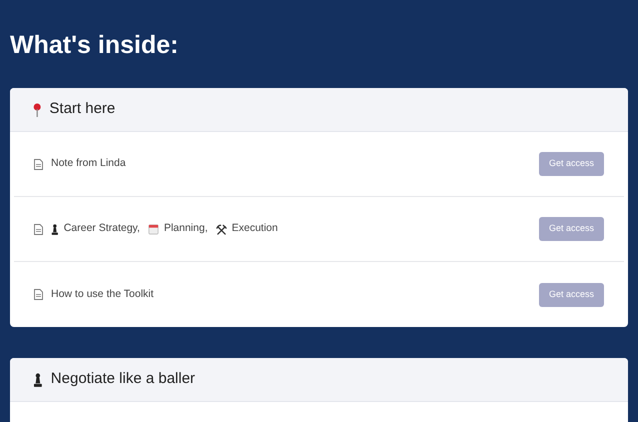  What do you see at coordinates (37, 109) in the screenshot?
I see `pin-icon` at bounding box center [37, 109].